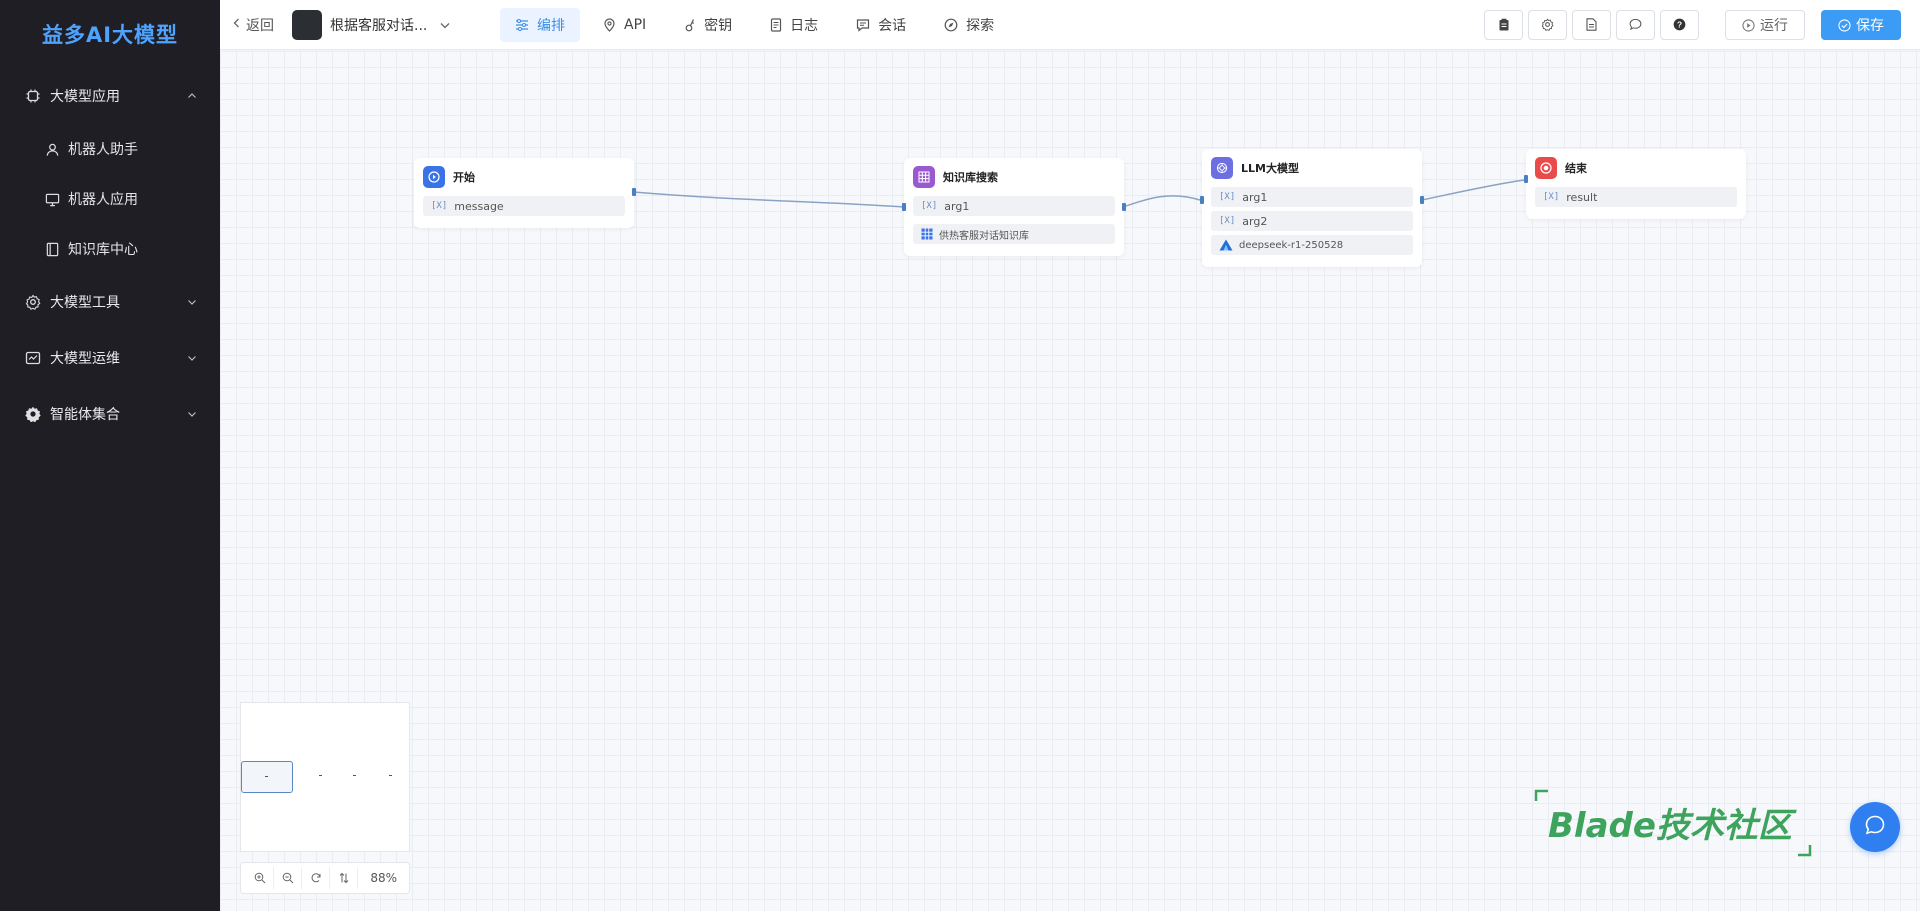  Describe the element at coordinates (110, 302) in the screenshot. I see `menu-group-model-tools: 大模型工具` at that location.